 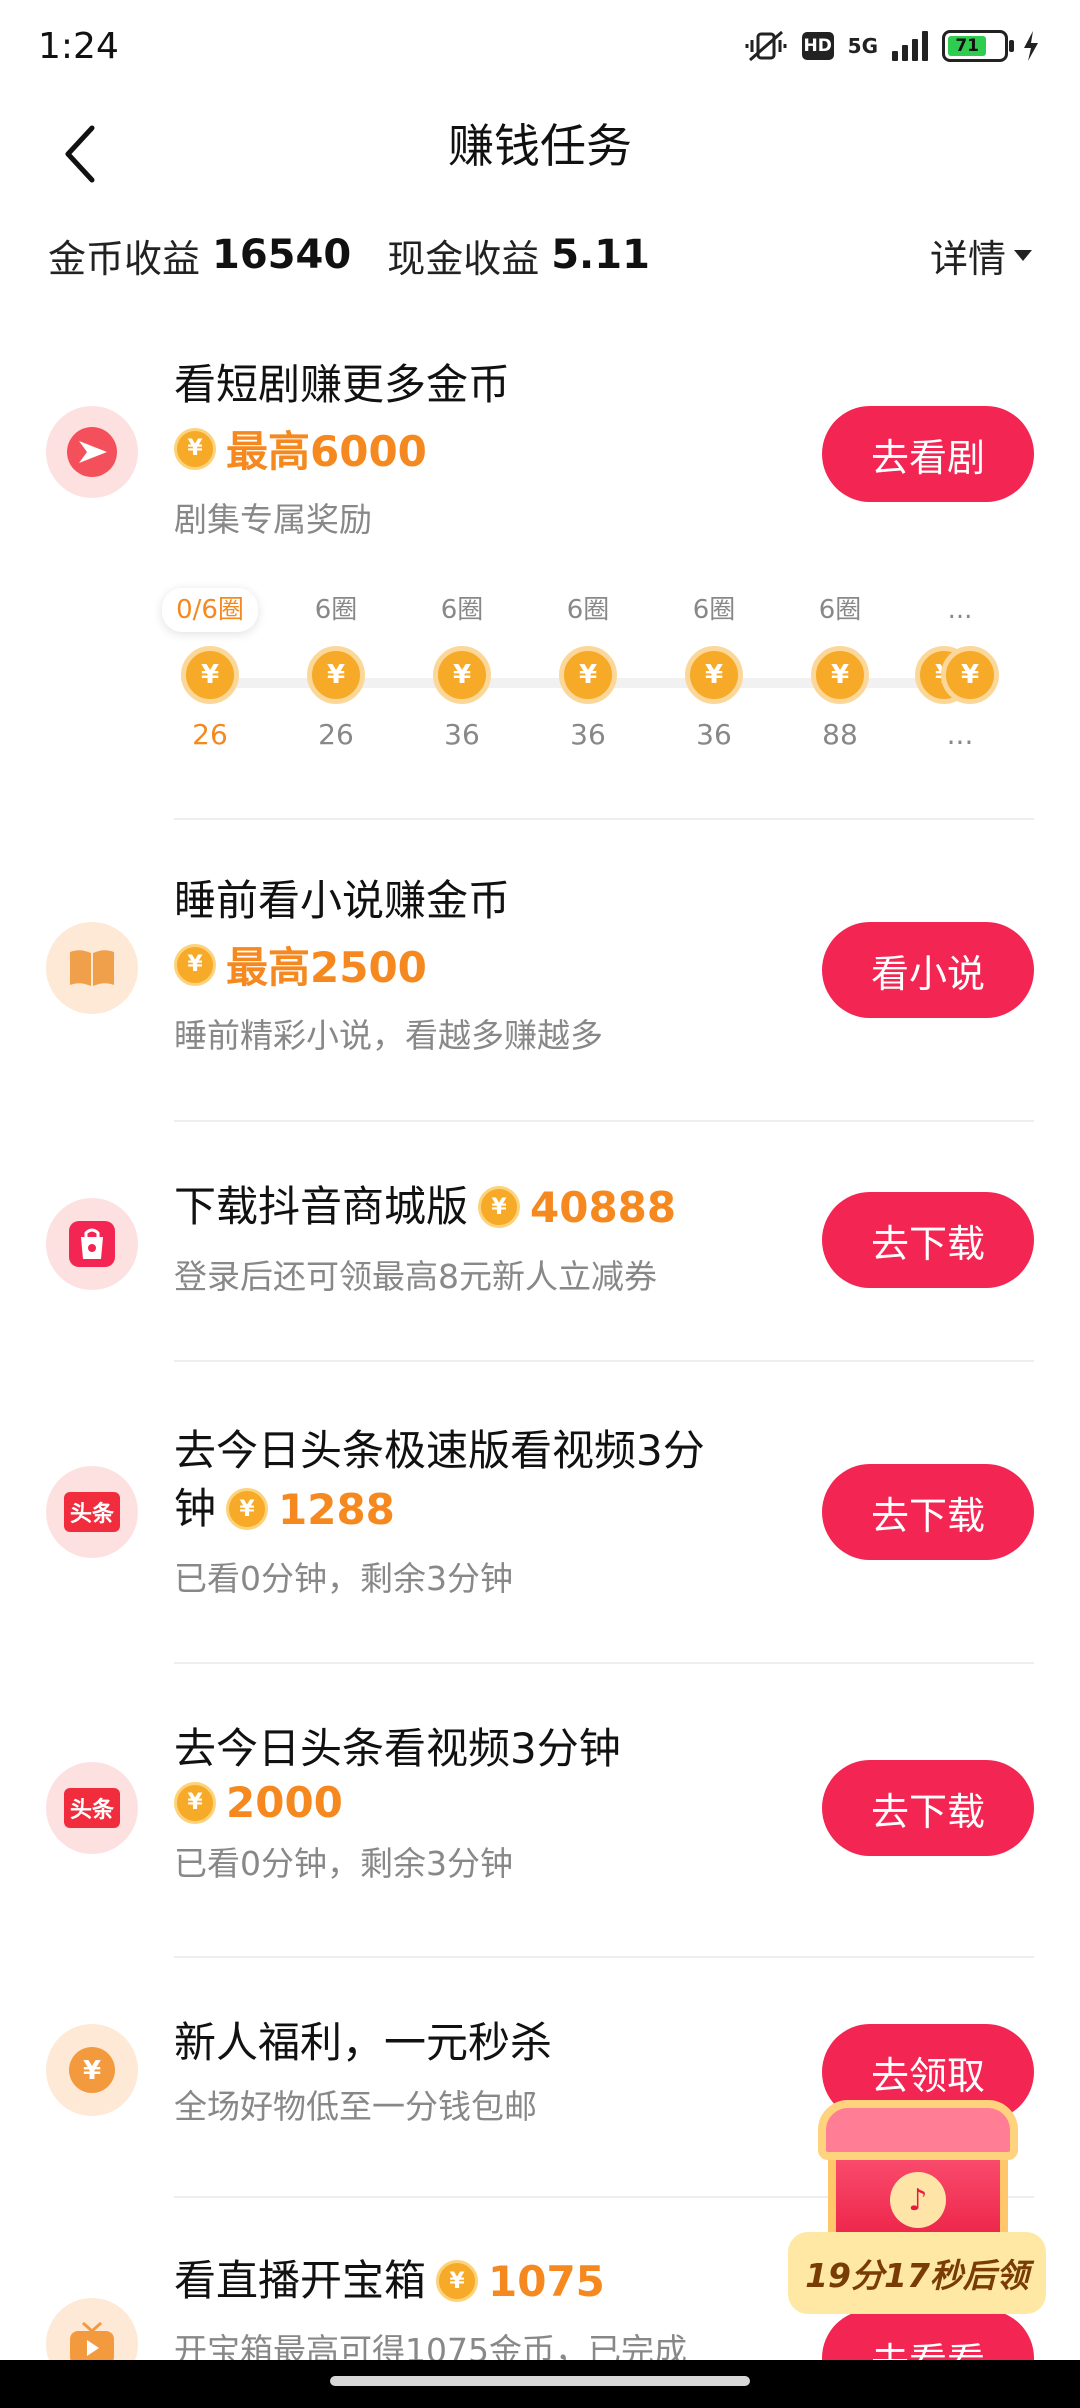 I want to click on stacked-coins-icon: ¥ ¥, so click(x=960, y=675).